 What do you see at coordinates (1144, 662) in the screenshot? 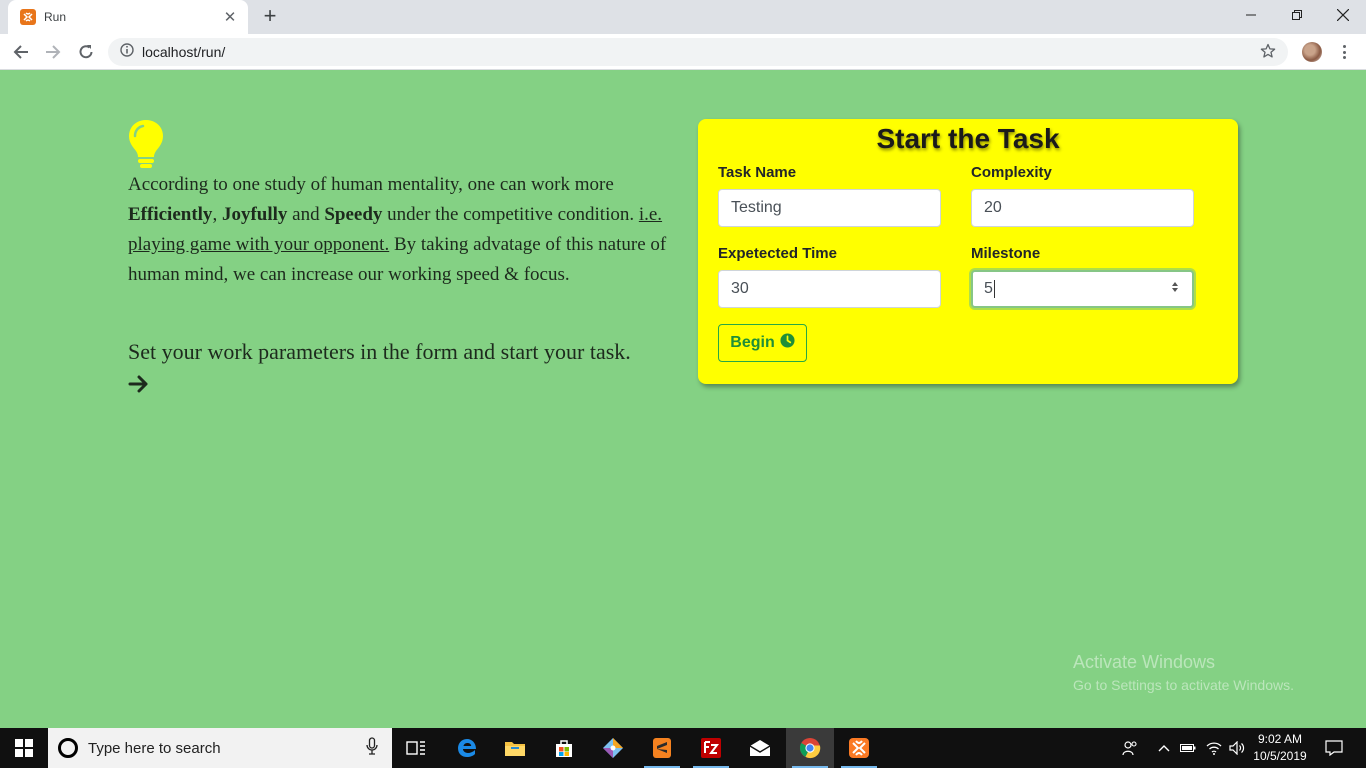
I see `activate-windows-title: Activate Windows` at bounding box center [1144, 662].